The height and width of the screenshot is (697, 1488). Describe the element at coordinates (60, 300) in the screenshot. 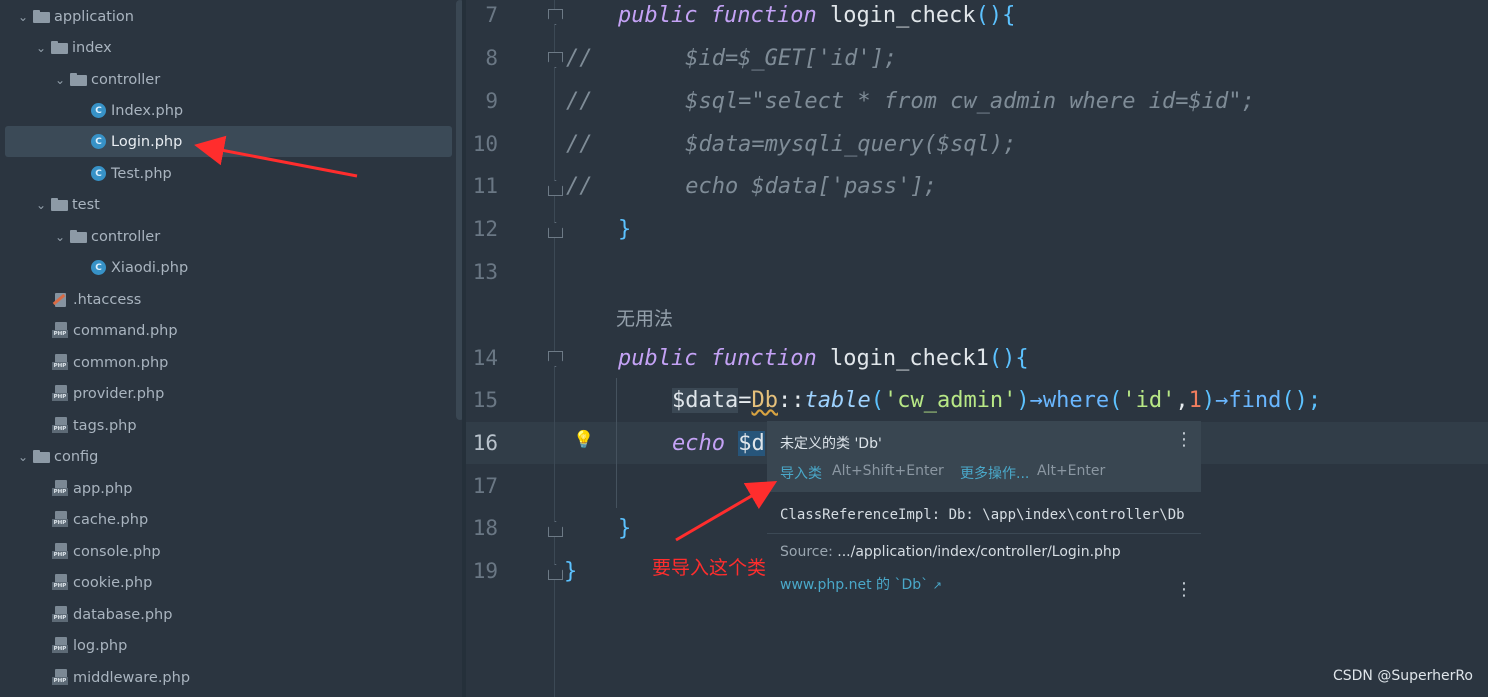

I see `htaccess-file-icon` at that location.